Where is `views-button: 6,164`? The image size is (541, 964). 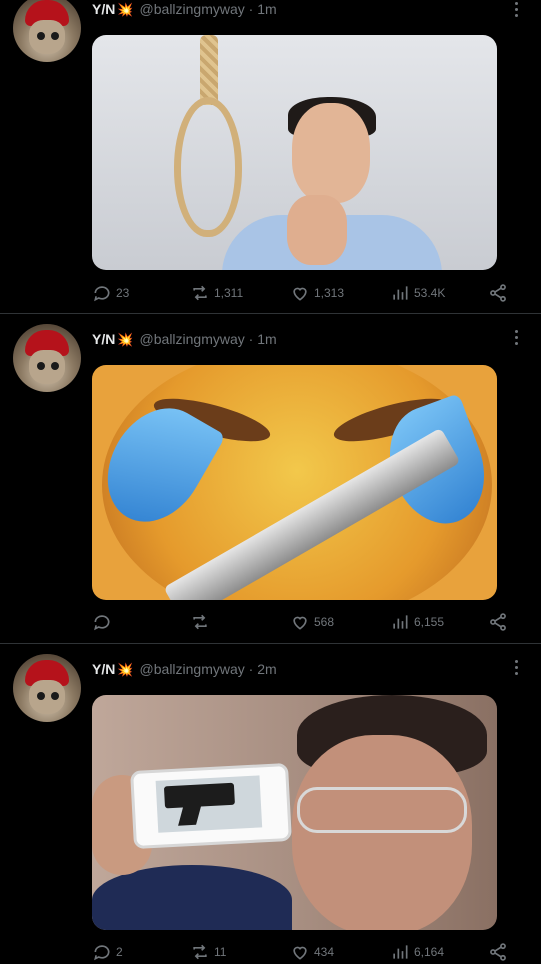 views-button: 6,164 is located at coordinates (417, 952).